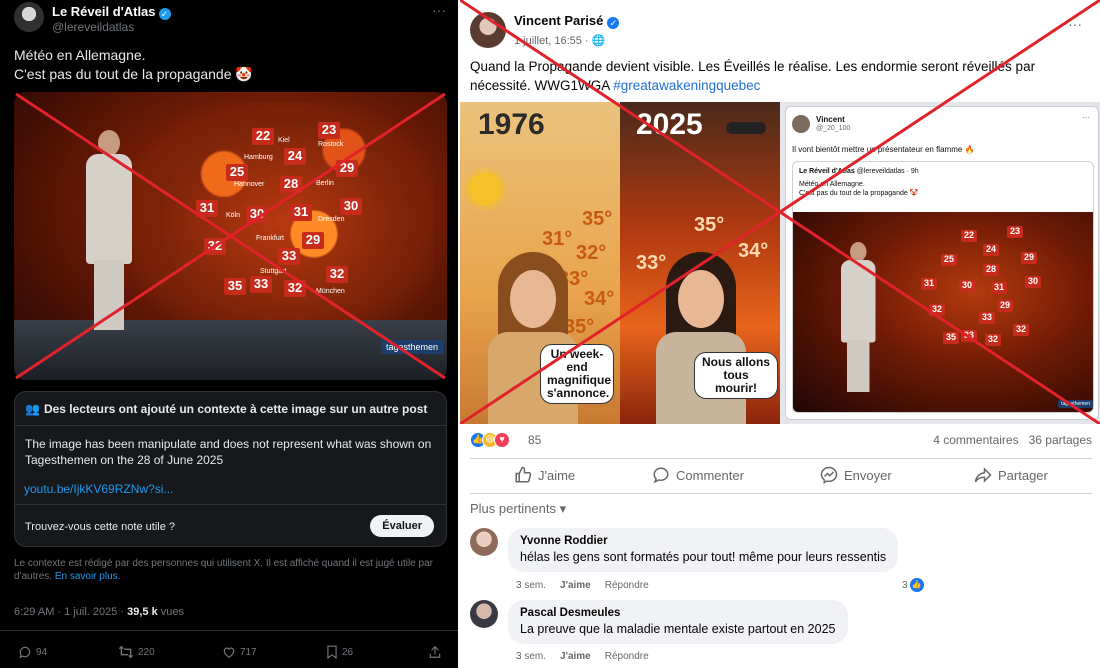 This screenshot has width=1100, height=668. What do you see at coordinates (518, 509) in the screenshot?
I see `comment-filter-dropdown: Plus pertinents ▾` at bounding box center [518, 509].